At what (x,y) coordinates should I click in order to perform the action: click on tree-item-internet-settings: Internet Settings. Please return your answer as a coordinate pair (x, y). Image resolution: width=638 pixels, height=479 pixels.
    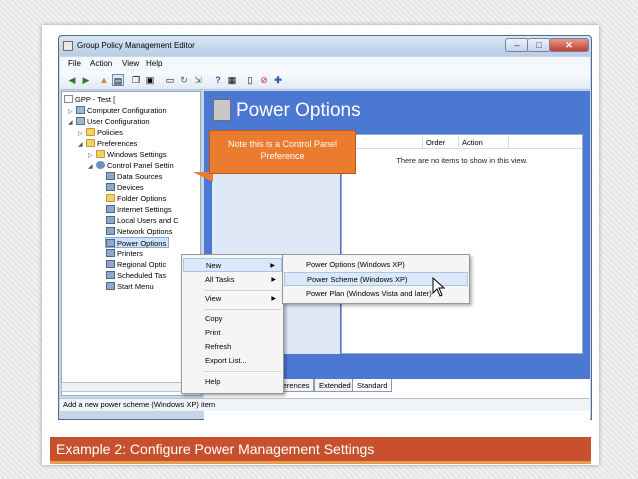
    Looking at the image, I should click on (139, 209).